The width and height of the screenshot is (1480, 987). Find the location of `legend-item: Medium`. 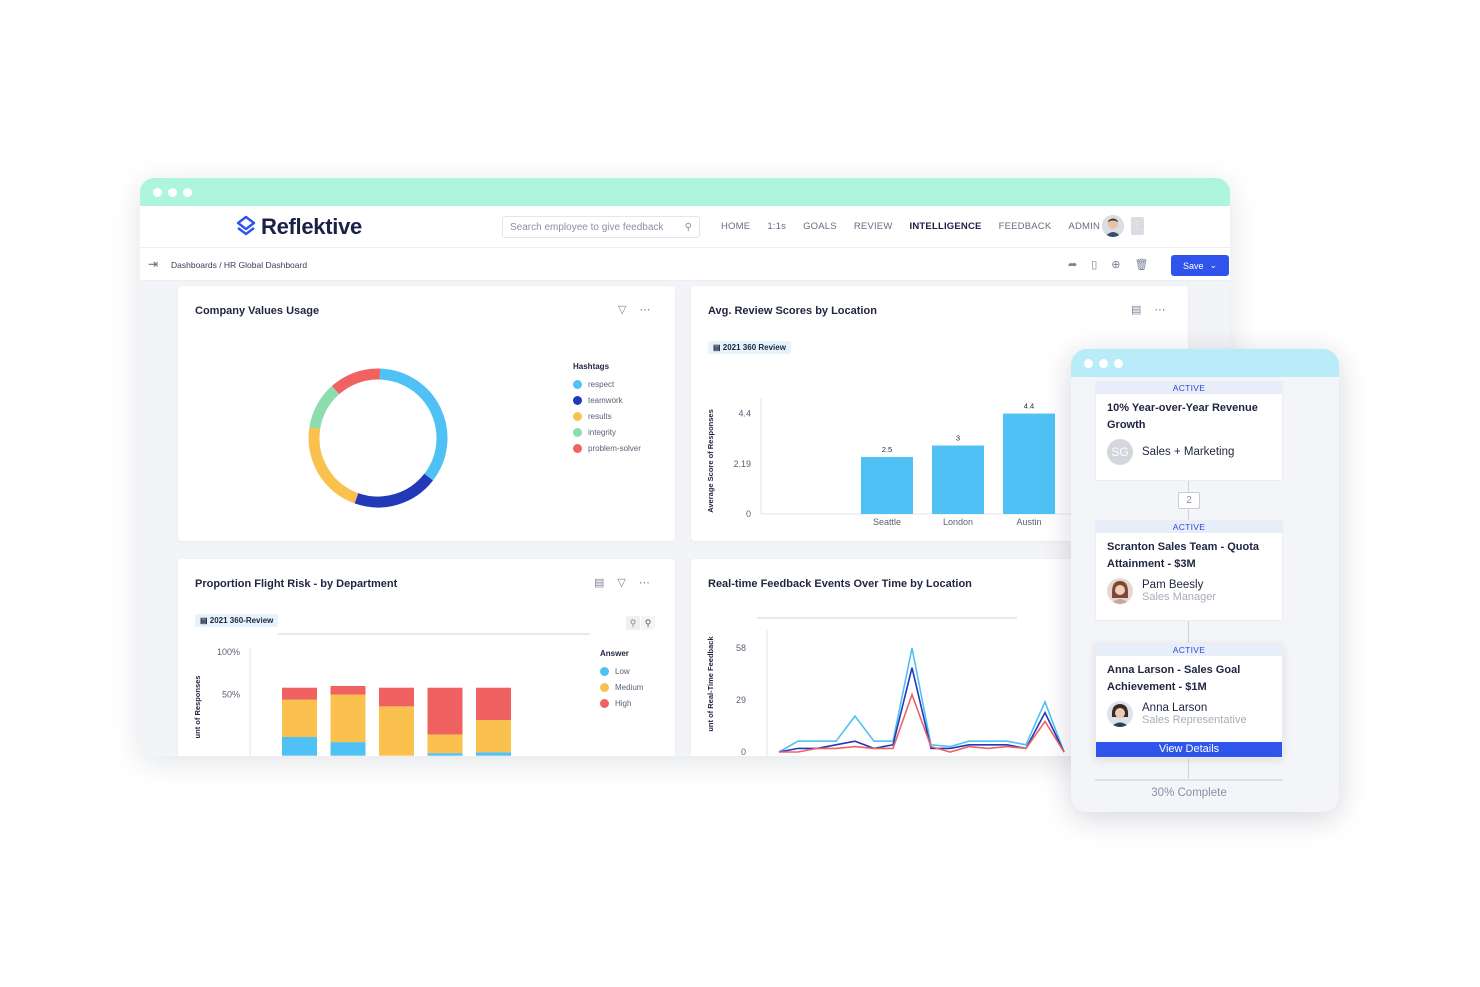

legend-item: Medium is located at coordinates (621, 687).